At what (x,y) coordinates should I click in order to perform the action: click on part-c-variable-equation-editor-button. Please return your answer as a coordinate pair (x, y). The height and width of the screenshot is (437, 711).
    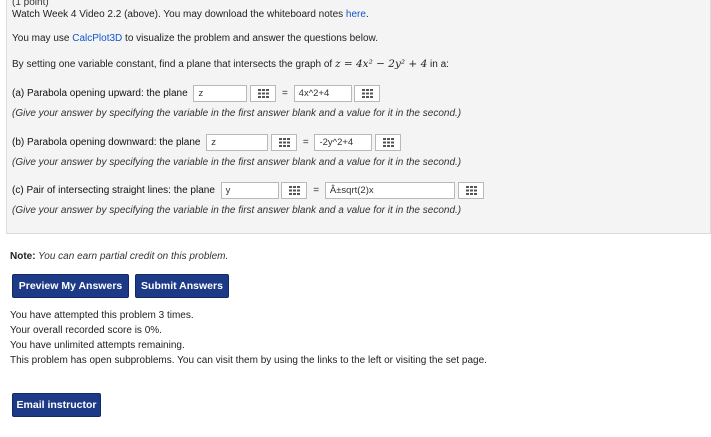
    Looking at the image, I should click on (294, 190).